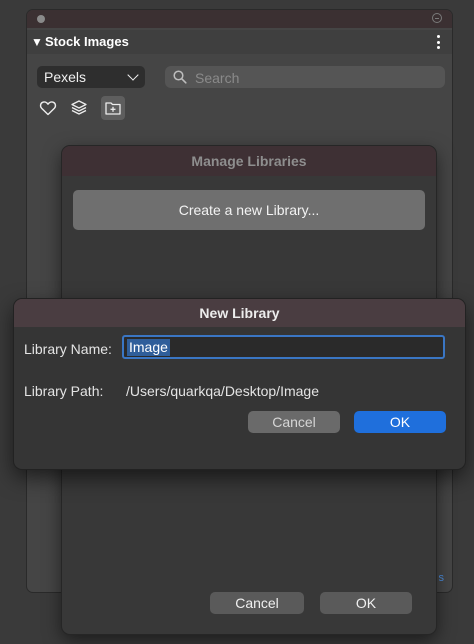 This screenshot has width=474, height=644. I want to click on libraries-button, so click(79, 108).